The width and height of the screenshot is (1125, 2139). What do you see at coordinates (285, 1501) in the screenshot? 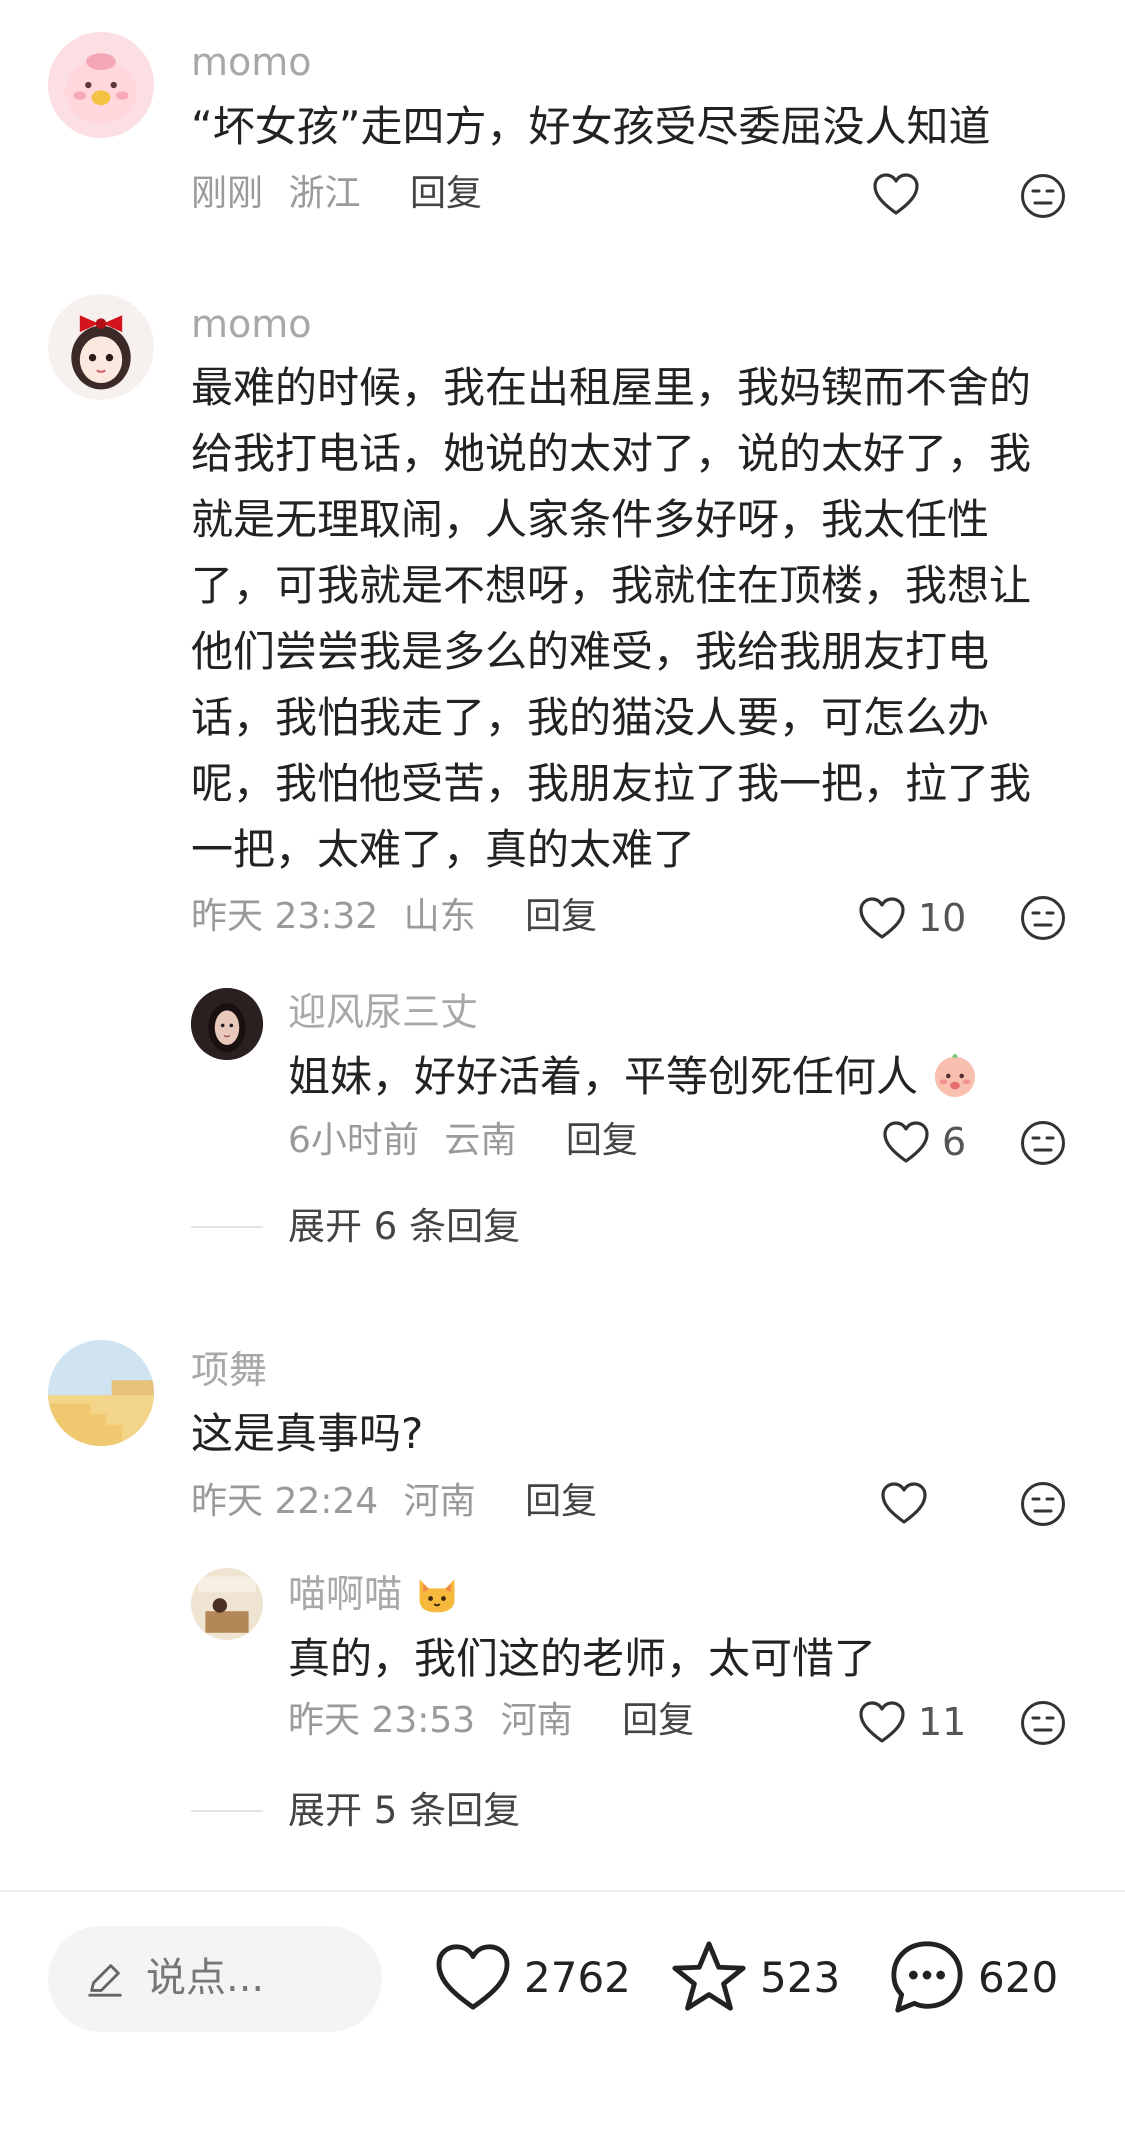
I see `comment-time: 昨天 22:24` at bounding box center [285, 1501].